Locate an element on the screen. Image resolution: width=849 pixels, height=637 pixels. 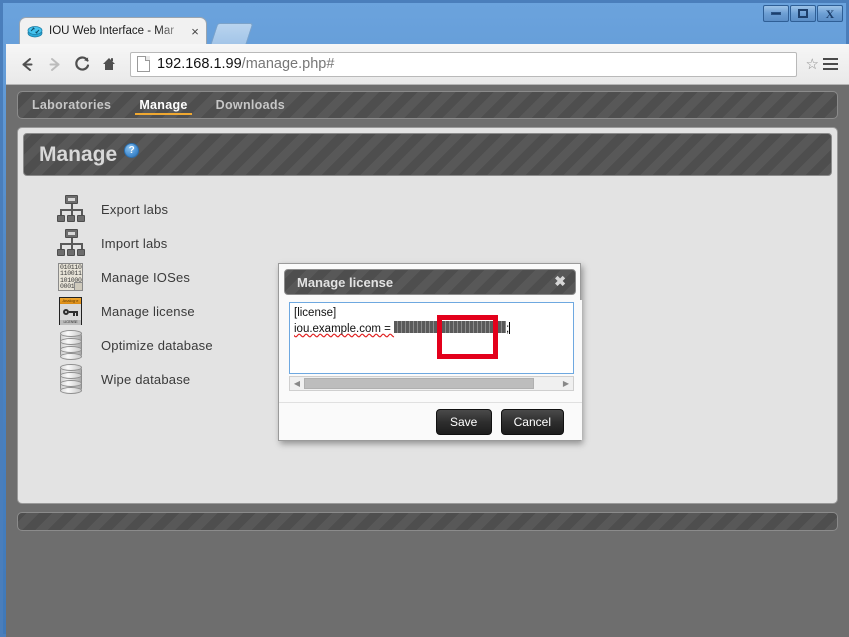
help-icon: ? is located at coordinates (132, 150).